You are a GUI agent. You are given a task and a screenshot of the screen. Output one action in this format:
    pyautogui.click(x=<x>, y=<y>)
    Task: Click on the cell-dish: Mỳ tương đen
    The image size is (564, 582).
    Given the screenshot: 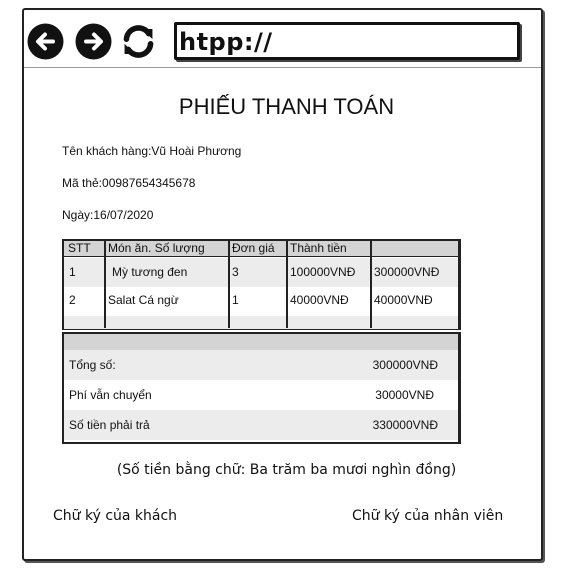 What is the action you would take?
    pyautogui.click(x=150, y=272)
    